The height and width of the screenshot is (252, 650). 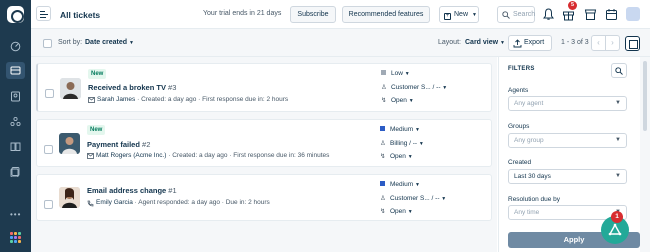 I want to click on new-tag: New, so click(x=97, y=74).